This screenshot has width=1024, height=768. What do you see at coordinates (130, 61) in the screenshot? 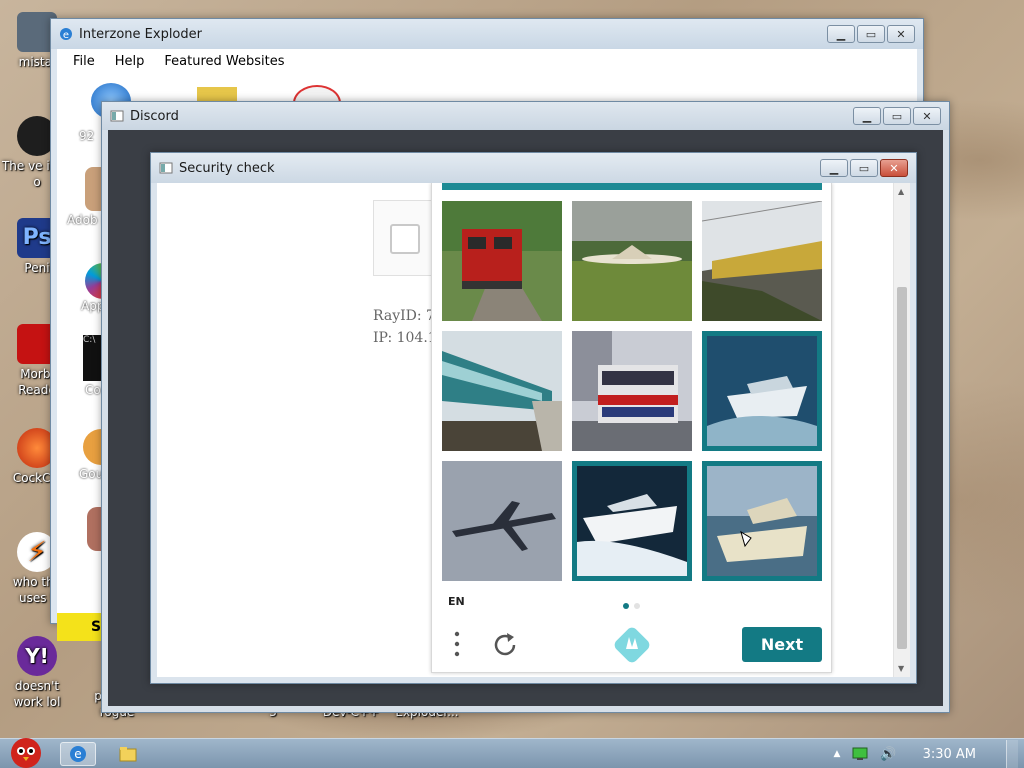
I see `menu-help: Help` at bounding box center [130, 61].